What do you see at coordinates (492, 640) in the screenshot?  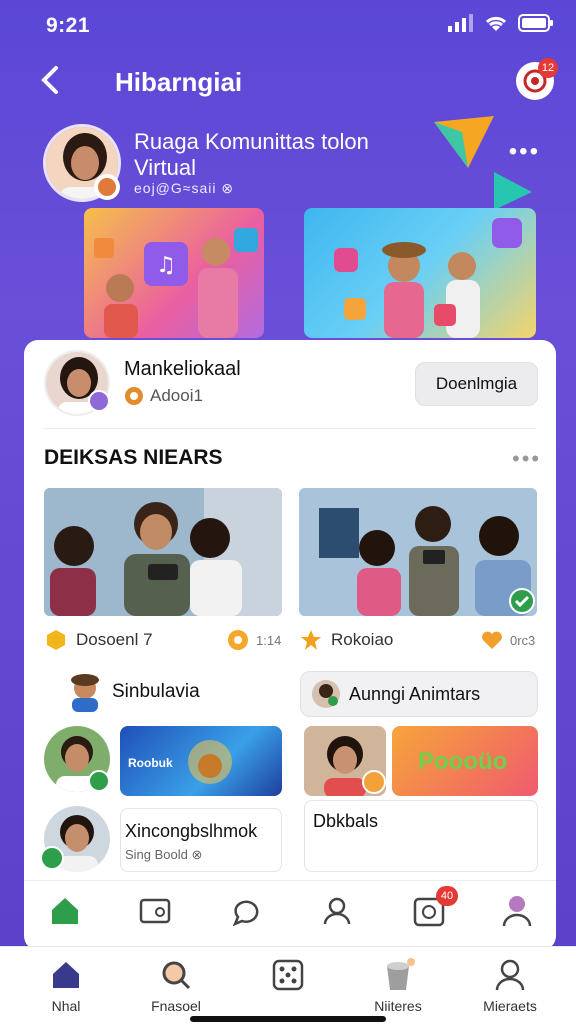 I see `heart-icon` at bounding box center [492, 640].